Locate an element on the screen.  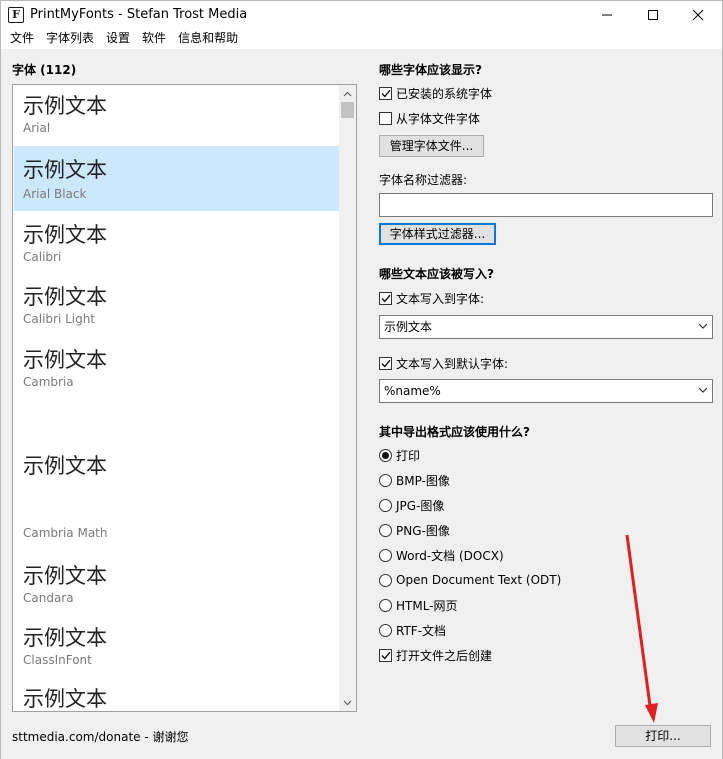
name-filter-input is located at coordinates (546, 205).